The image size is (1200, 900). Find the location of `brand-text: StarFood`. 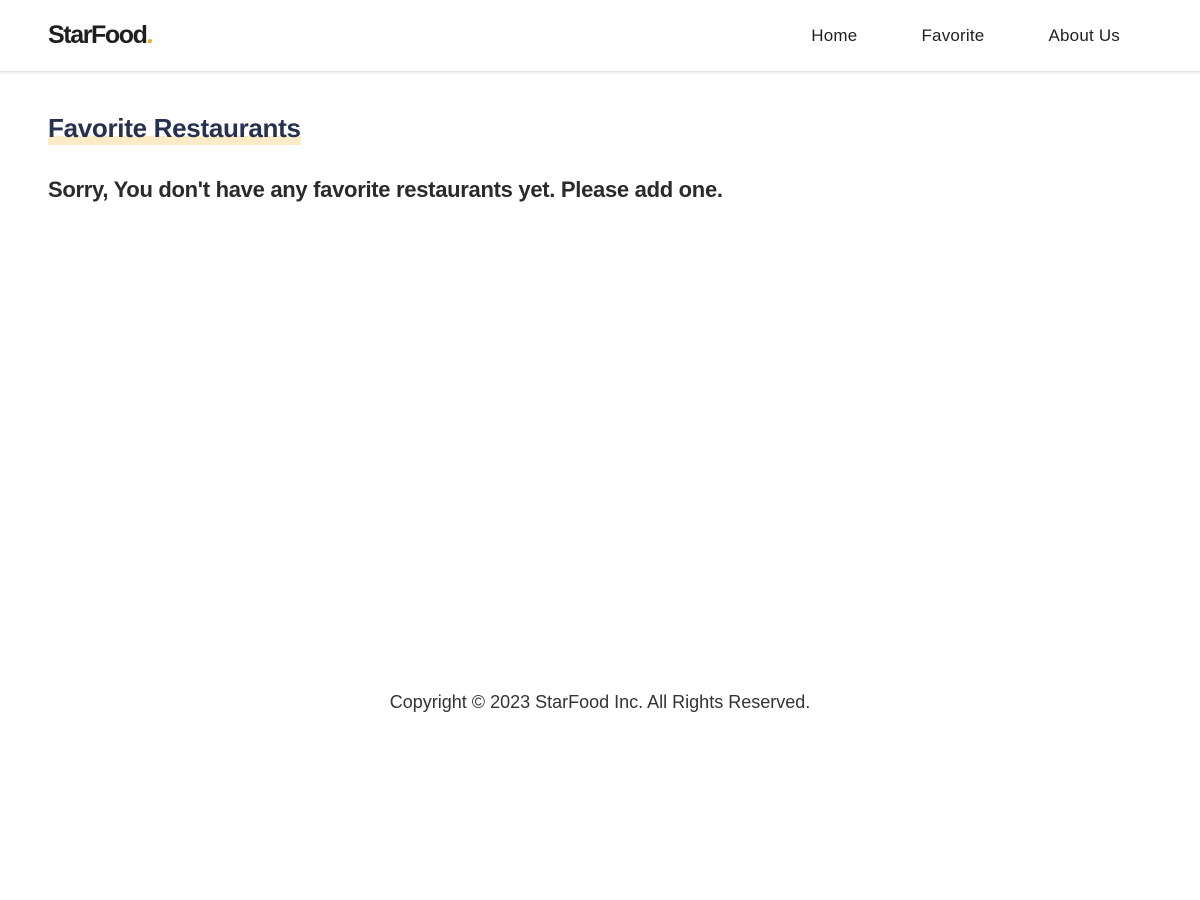

brand-text: StarFood is located at coordinates (98, 35).